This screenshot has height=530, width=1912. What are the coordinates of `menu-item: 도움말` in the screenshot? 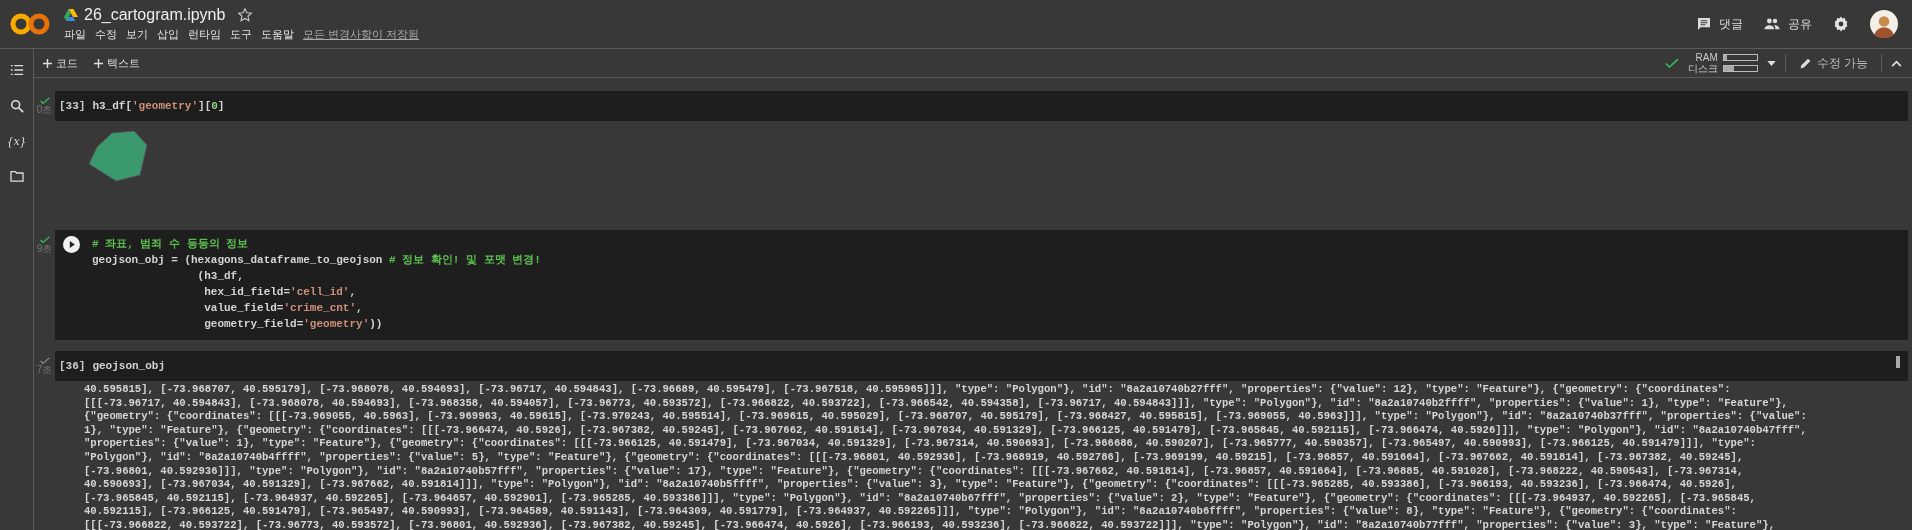 It's located at (277, 34).